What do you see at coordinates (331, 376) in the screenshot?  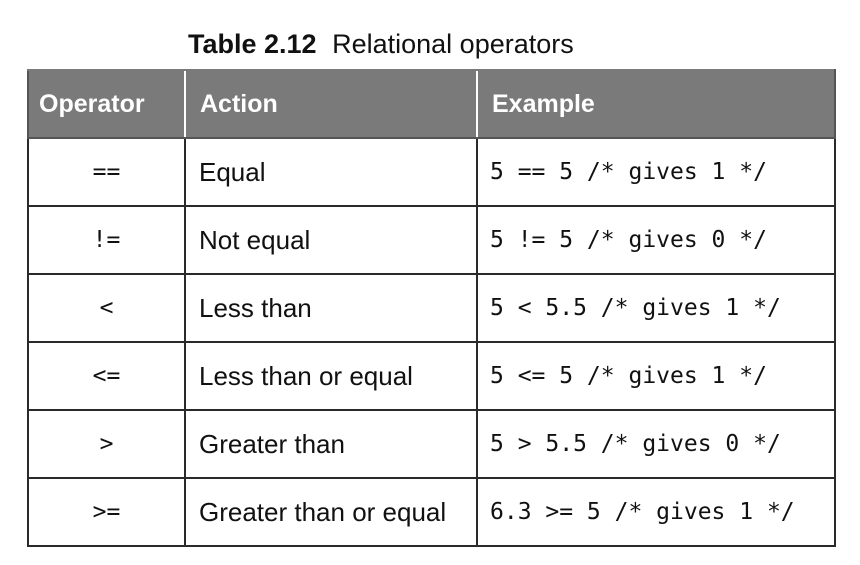 I see `action-cell: Less than or equal` at bounding box center [331, 376].